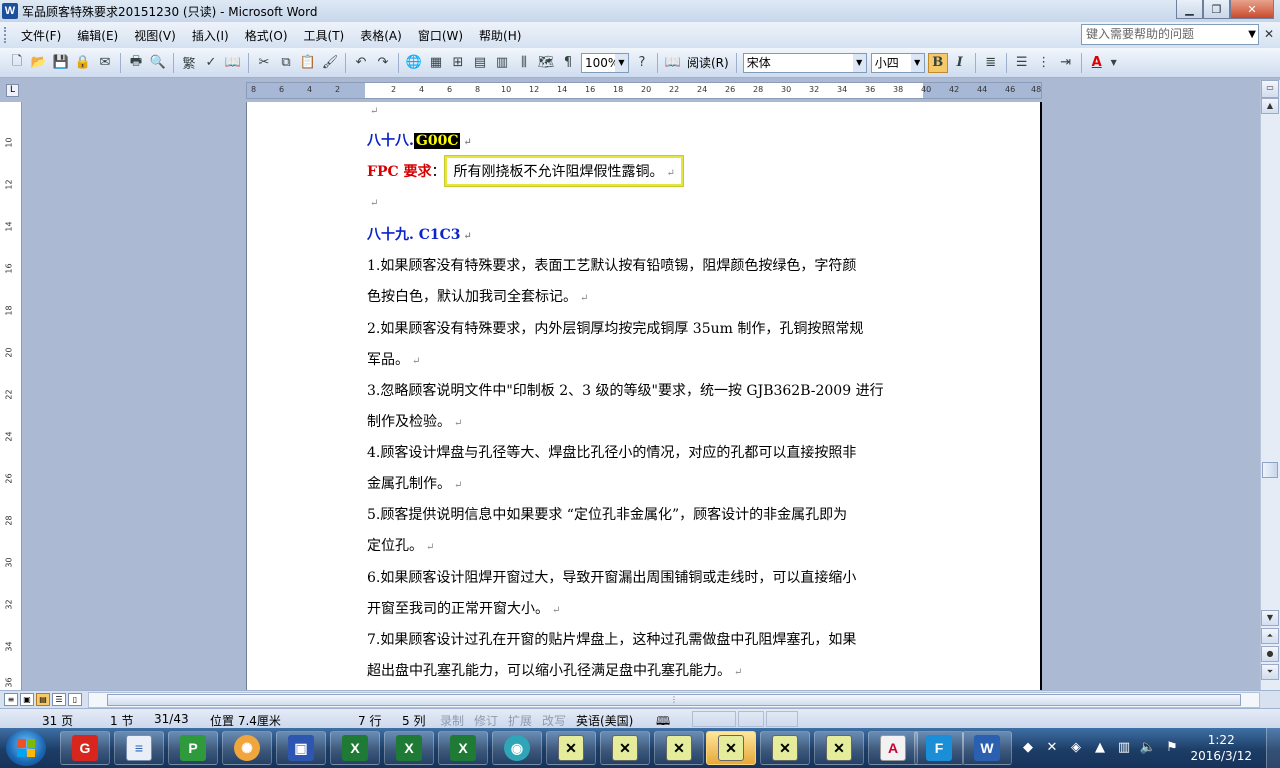 The height and width of the screenshot is (768, 1280). What do you see at coordinates (75, 699) in the screenshot?
I see `reading-view-icon: ▯` at bounding box center [75, 699].